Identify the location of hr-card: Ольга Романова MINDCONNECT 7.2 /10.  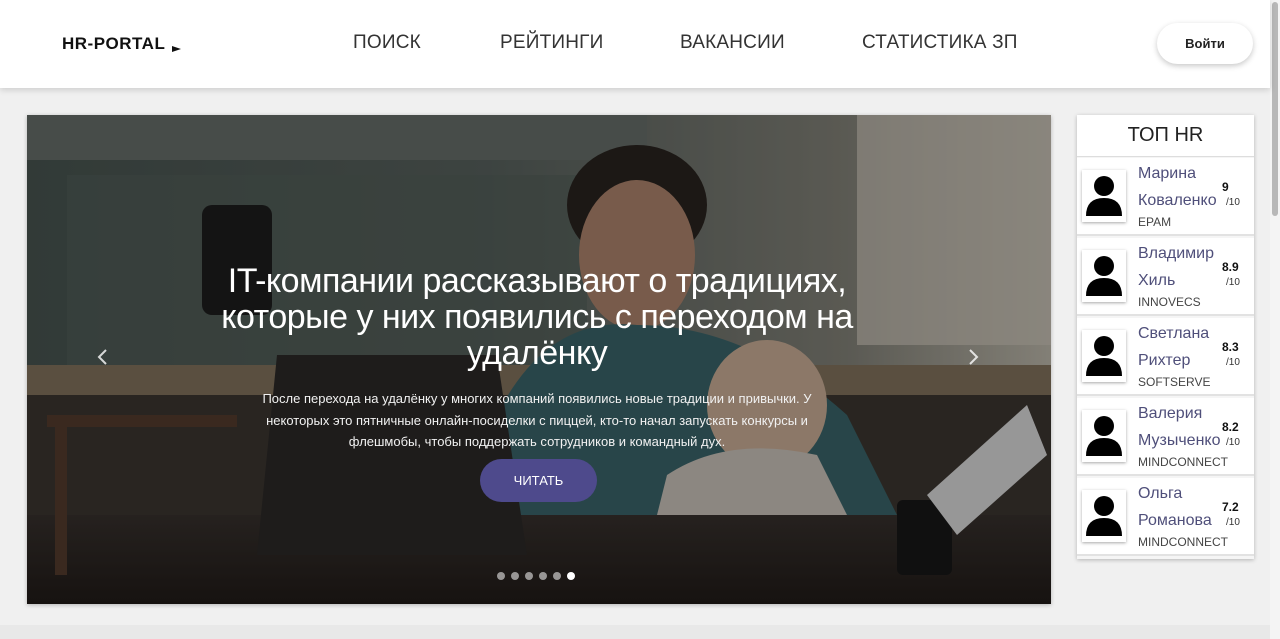
(1165, 517).